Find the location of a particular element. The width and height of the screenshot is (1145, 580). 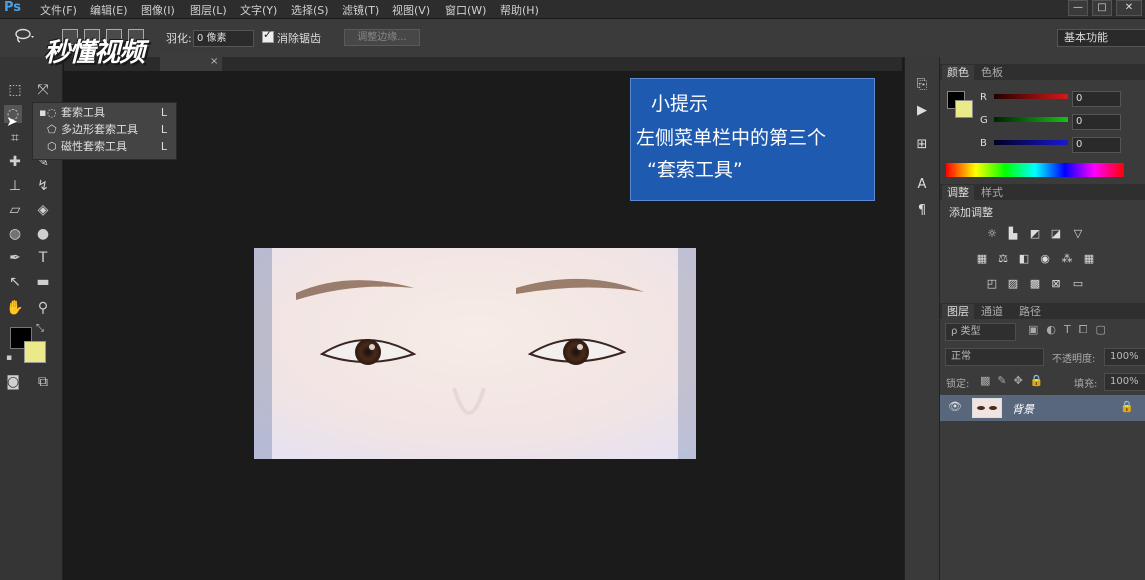

layer-row-background: 👁 背景 🔒 is located at coordinates (1042, 408).